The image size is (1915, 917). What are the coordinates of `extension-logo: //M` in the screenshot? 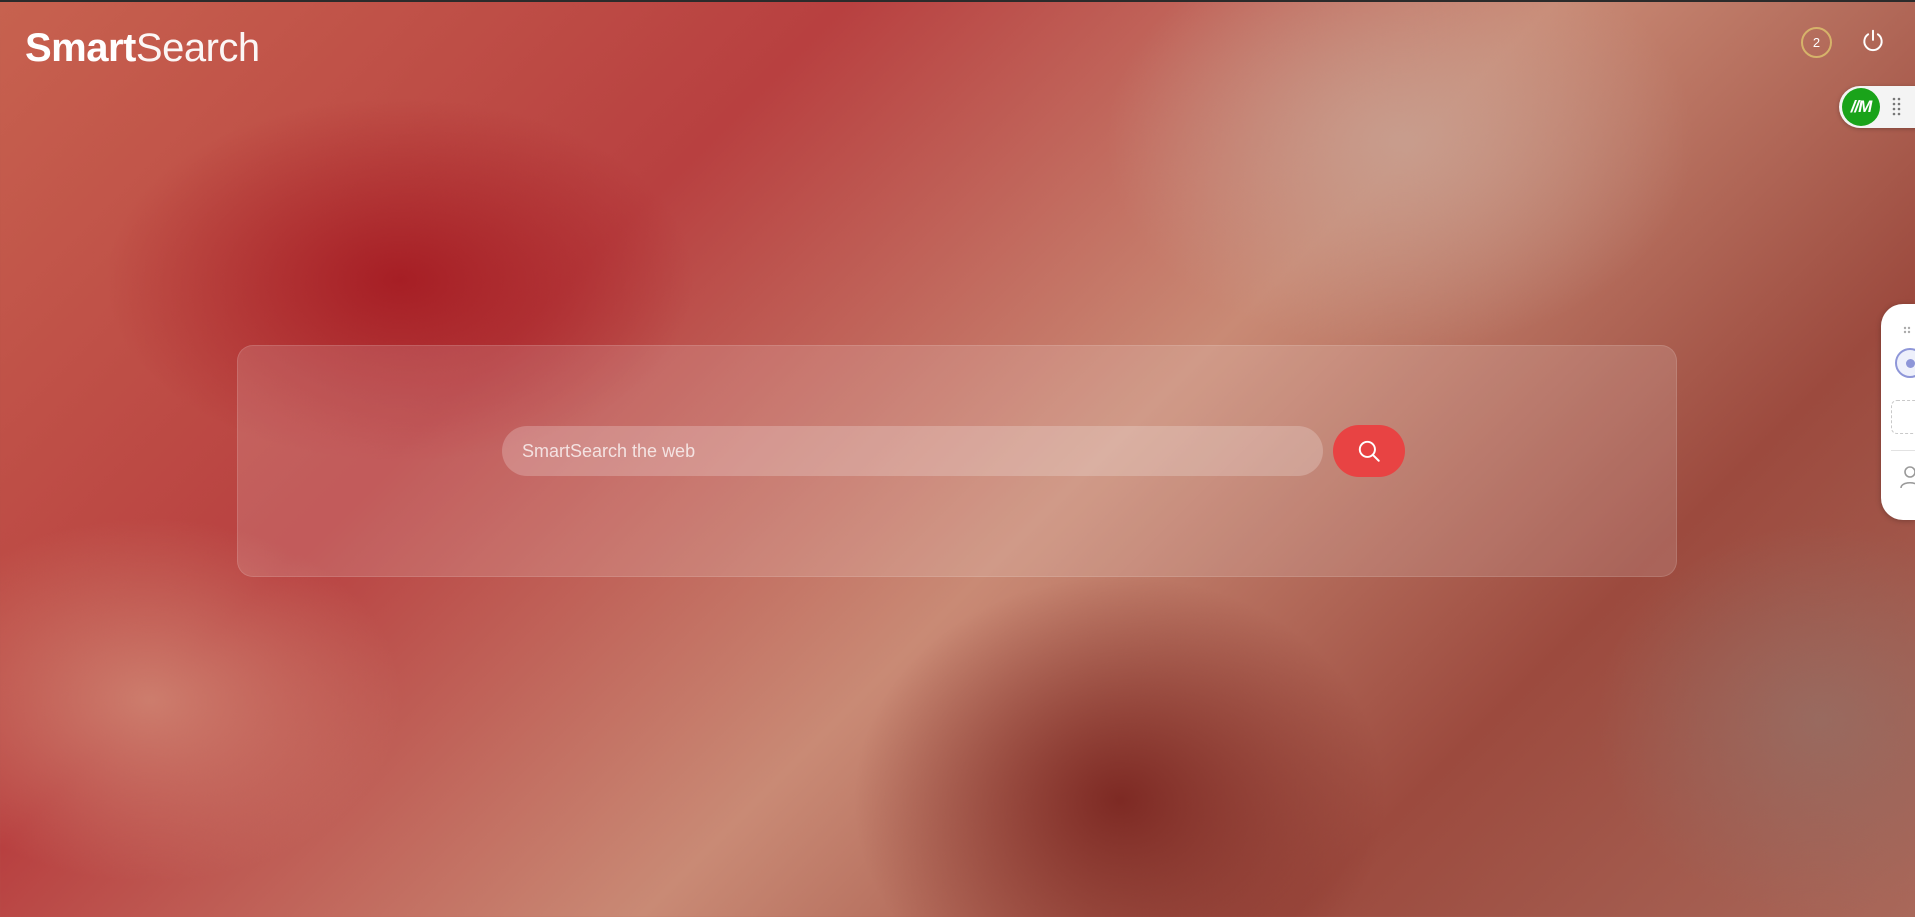 It's located at (1861, 107).